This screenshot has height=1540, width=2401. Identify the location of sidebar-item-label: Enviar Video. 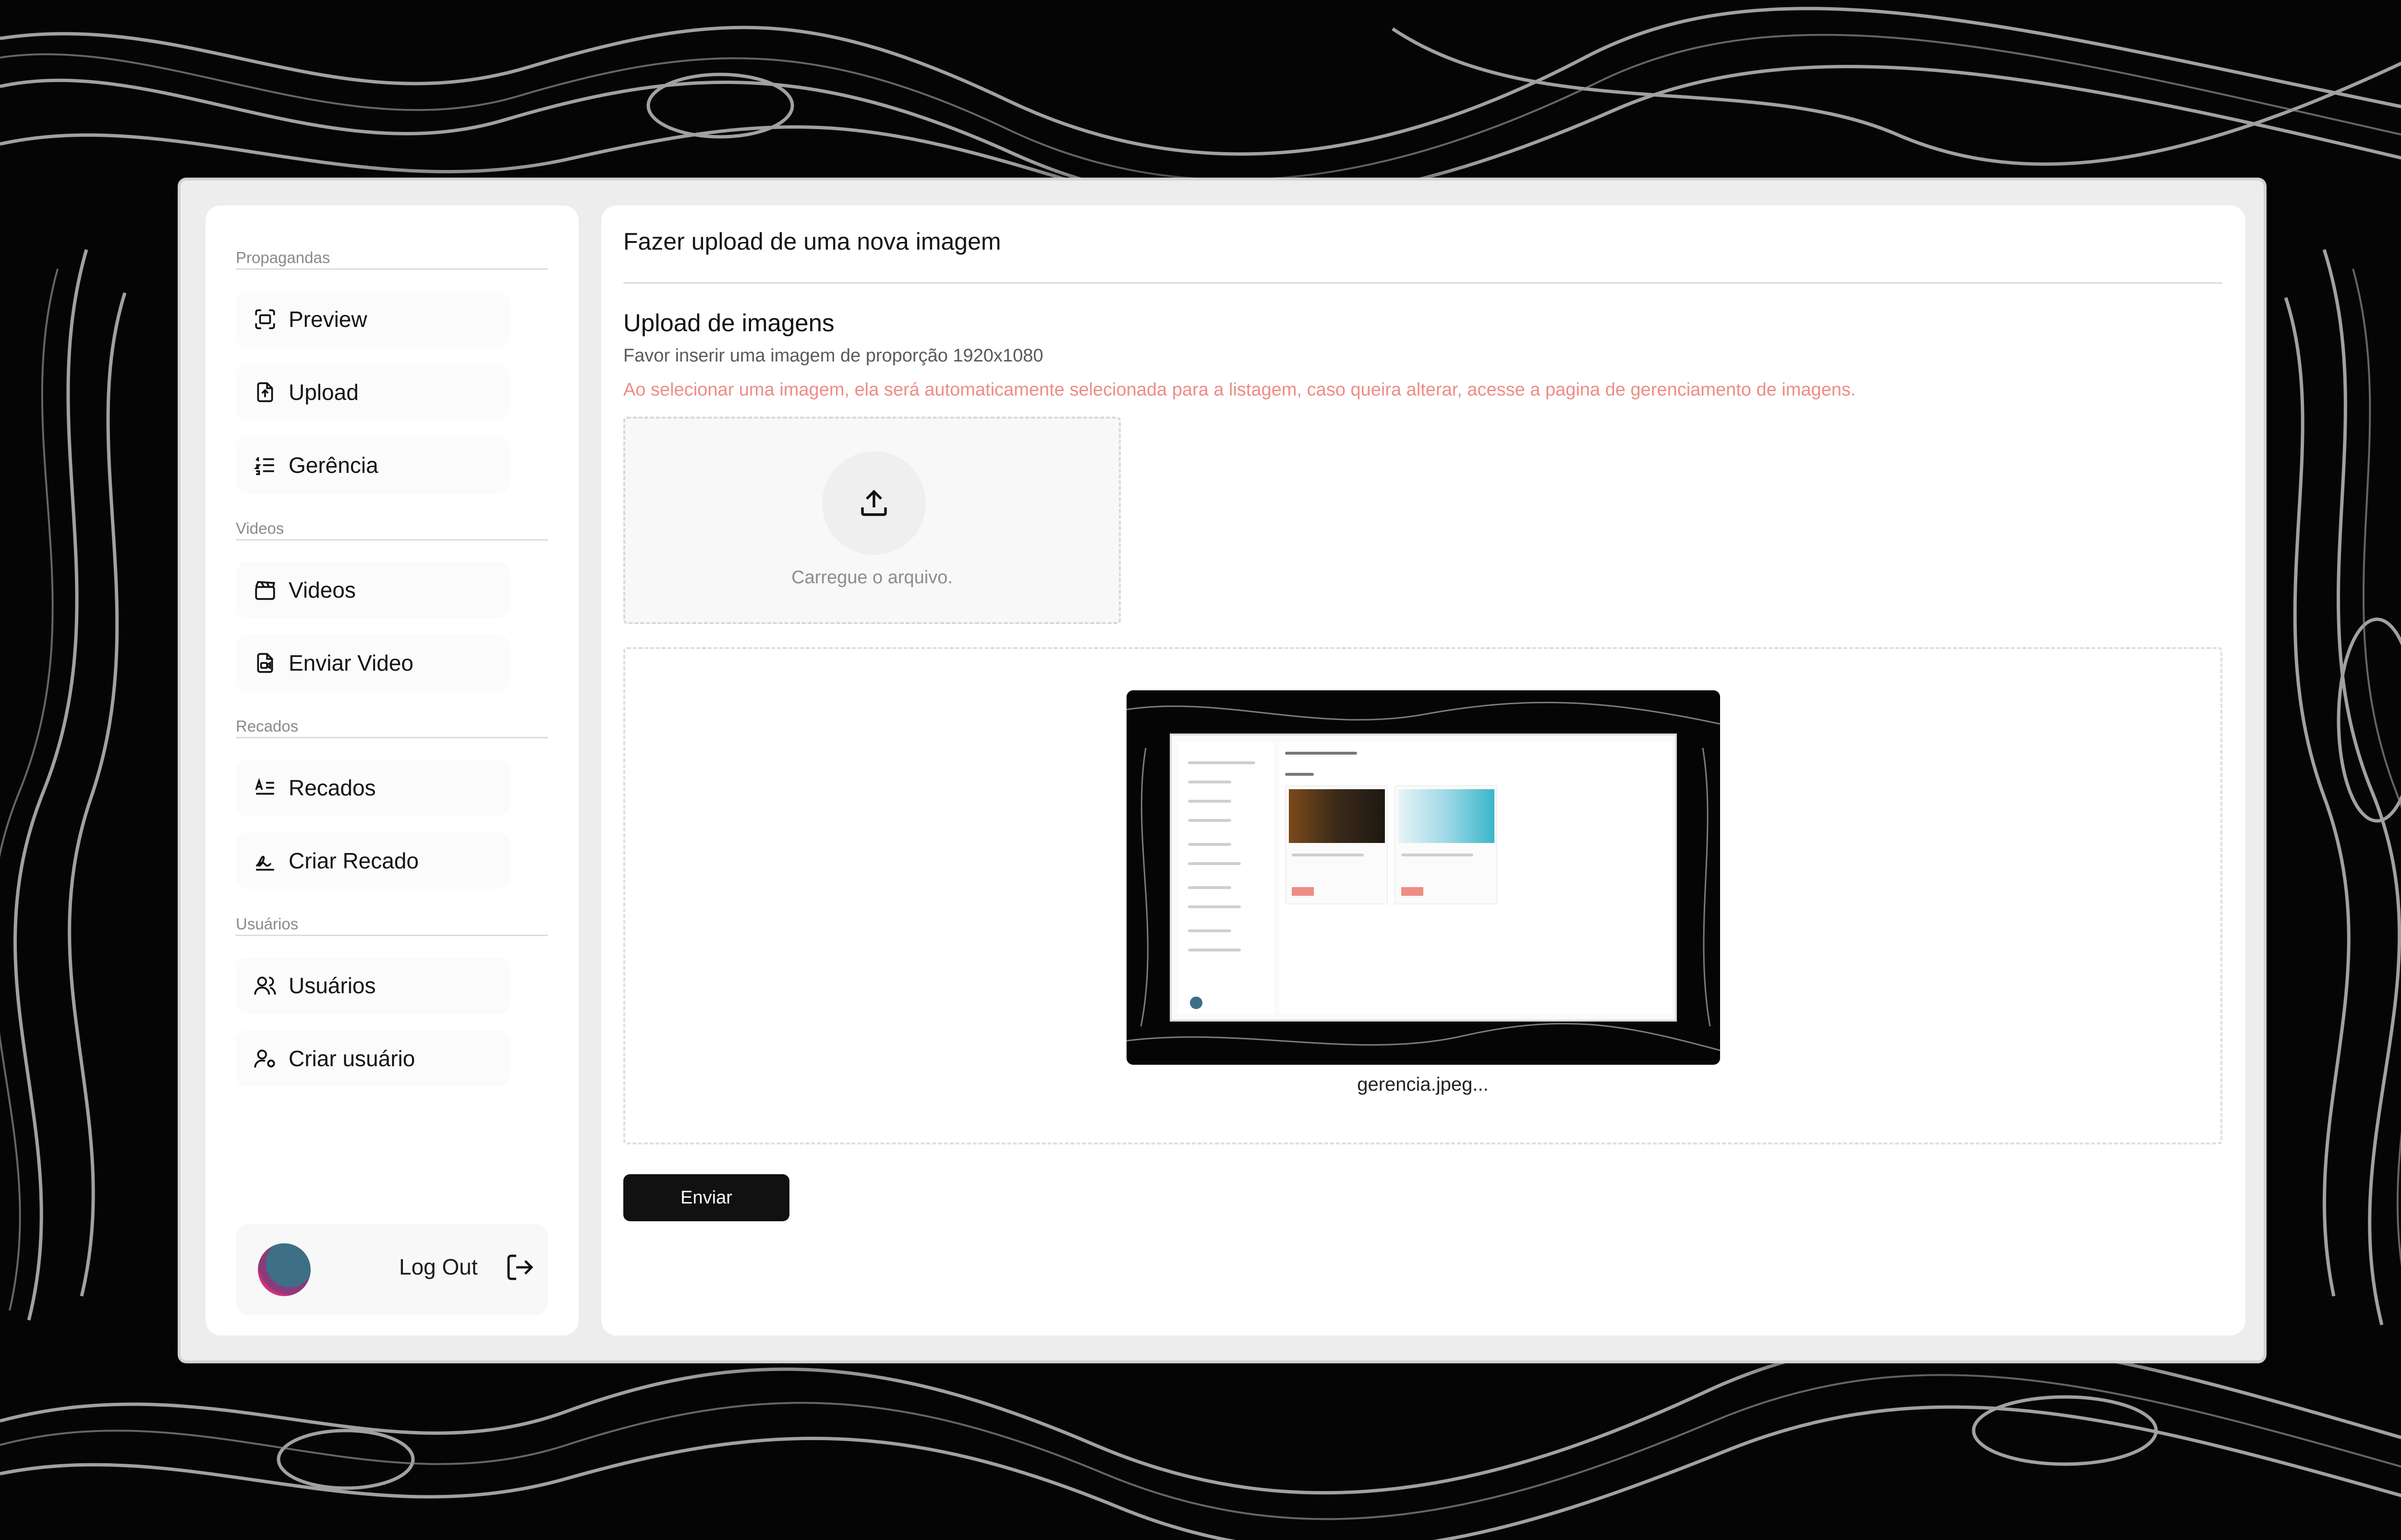
(351, 662).